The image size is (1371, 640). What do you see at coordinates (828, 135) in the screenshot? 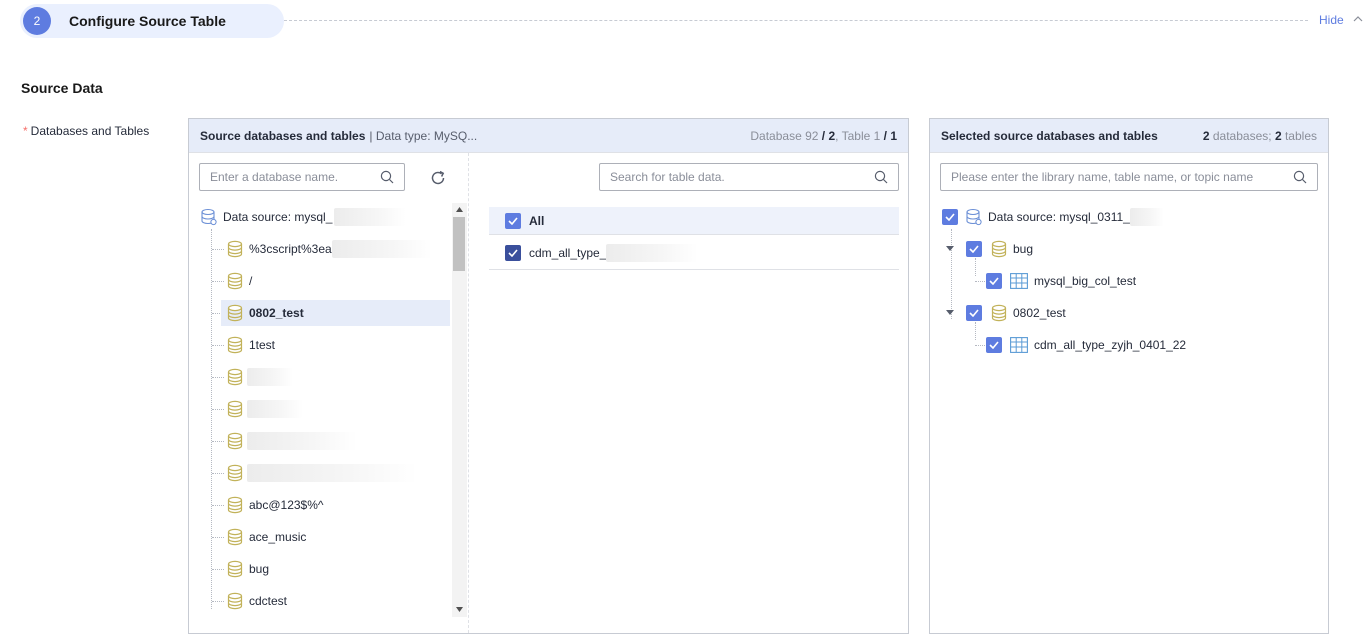
I see `stat-db-selected: / 2` at bounding box center [828, 135].